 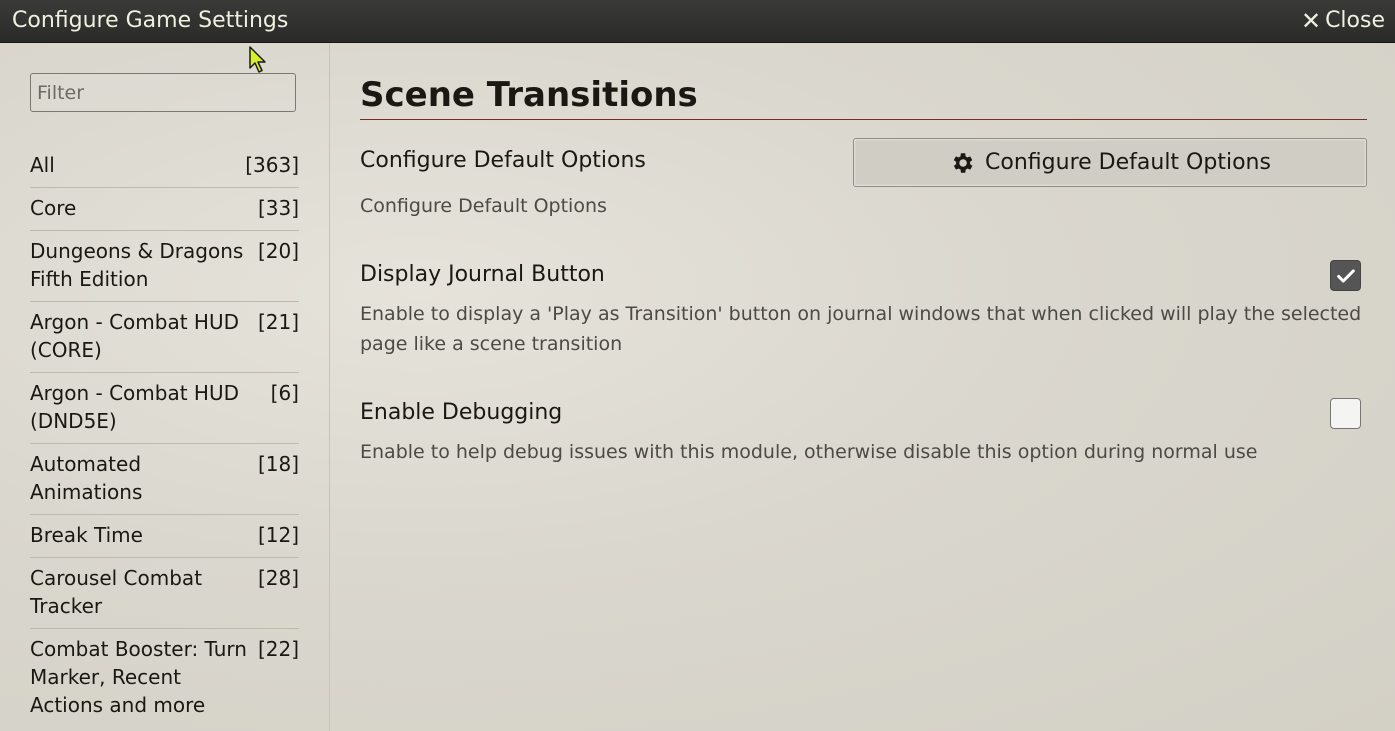 I want to click on check-icon, so click(x=1345, y=275).